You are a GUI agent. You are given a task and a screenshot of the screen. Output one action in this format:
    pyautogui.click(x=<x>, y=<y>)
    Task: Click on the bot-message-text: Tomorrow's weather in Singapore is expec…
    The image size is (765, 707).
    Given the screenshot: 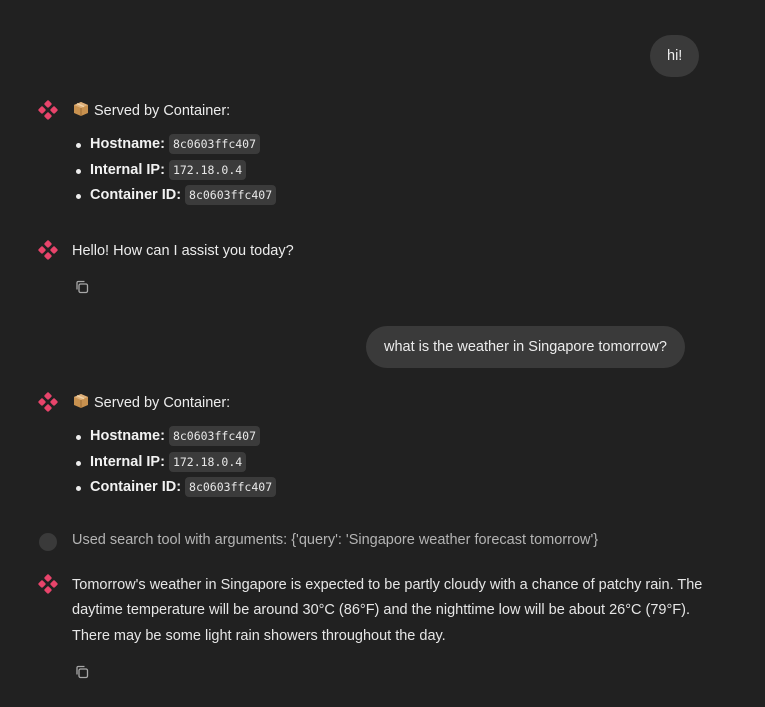 What is the action you would take?
    pyautogui.click(x=387, y=610)
    